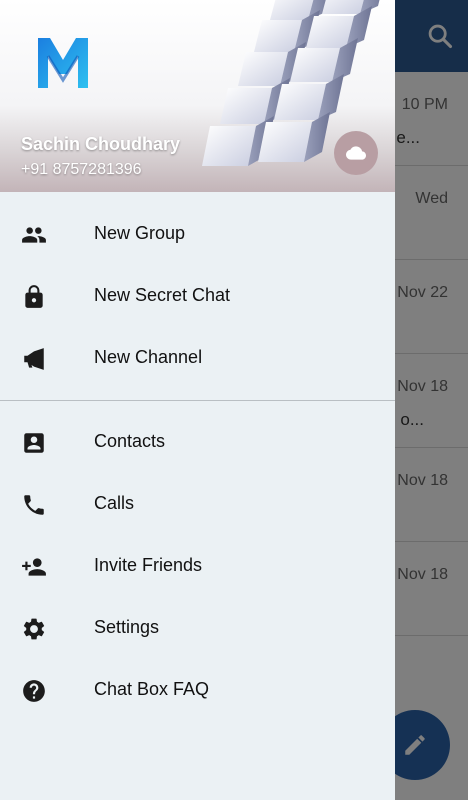  What do you see at coordinates (130, 441) in the screenshot?
I see `menu-item-label: Contacts` at bounding box center [130, 441].